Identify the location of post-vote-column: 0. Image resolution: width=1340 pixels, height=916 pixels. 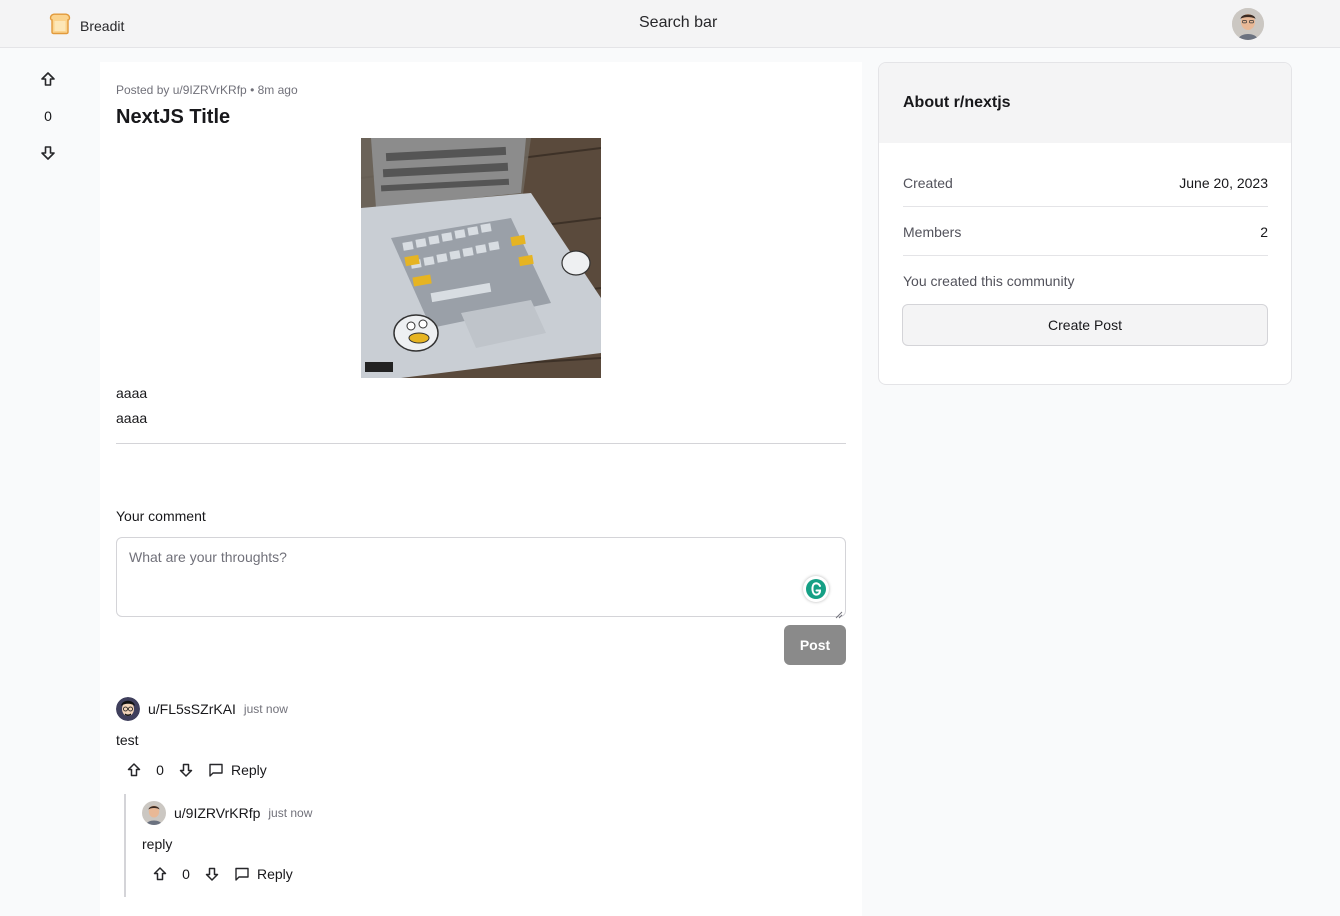
(48, 116).